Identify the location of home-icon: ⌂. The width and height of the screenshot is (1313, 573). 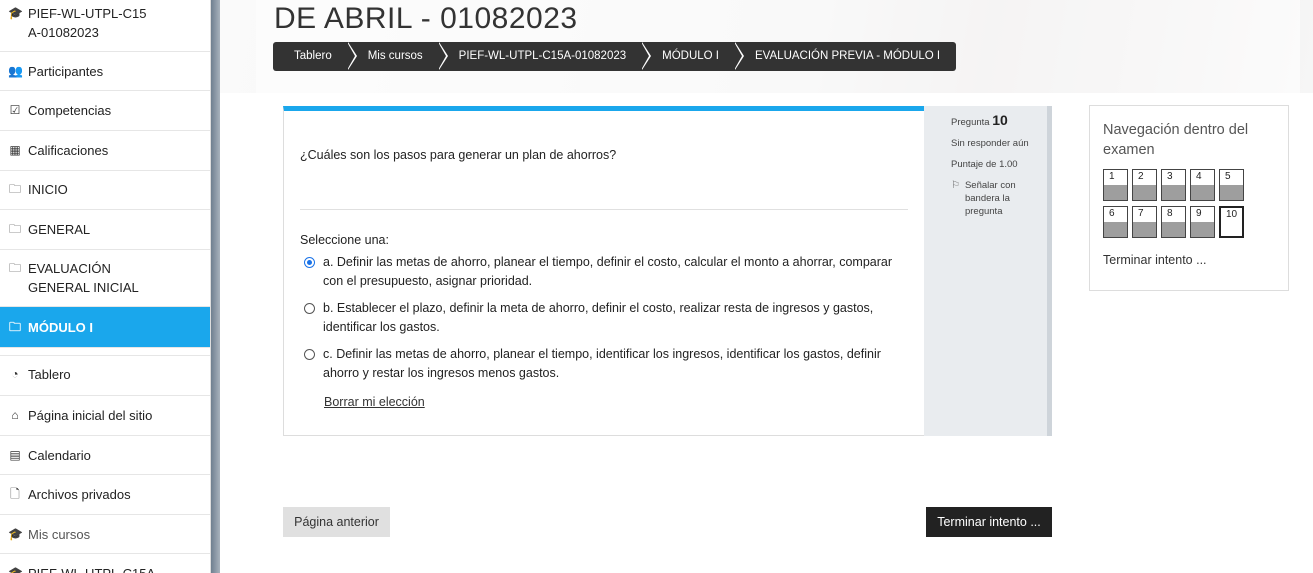
(15, 415).